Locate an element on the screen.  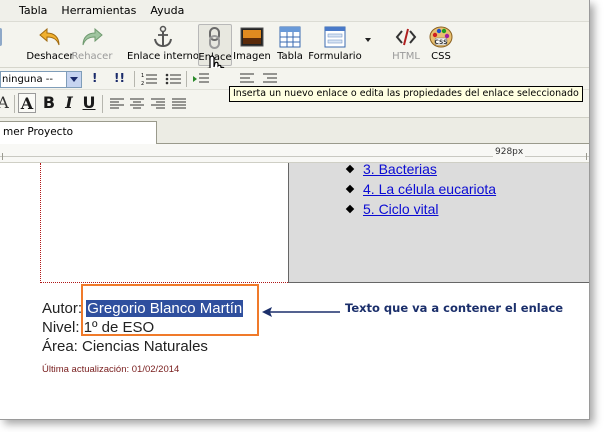
html-code-icon is located at coordinates (406, 37).